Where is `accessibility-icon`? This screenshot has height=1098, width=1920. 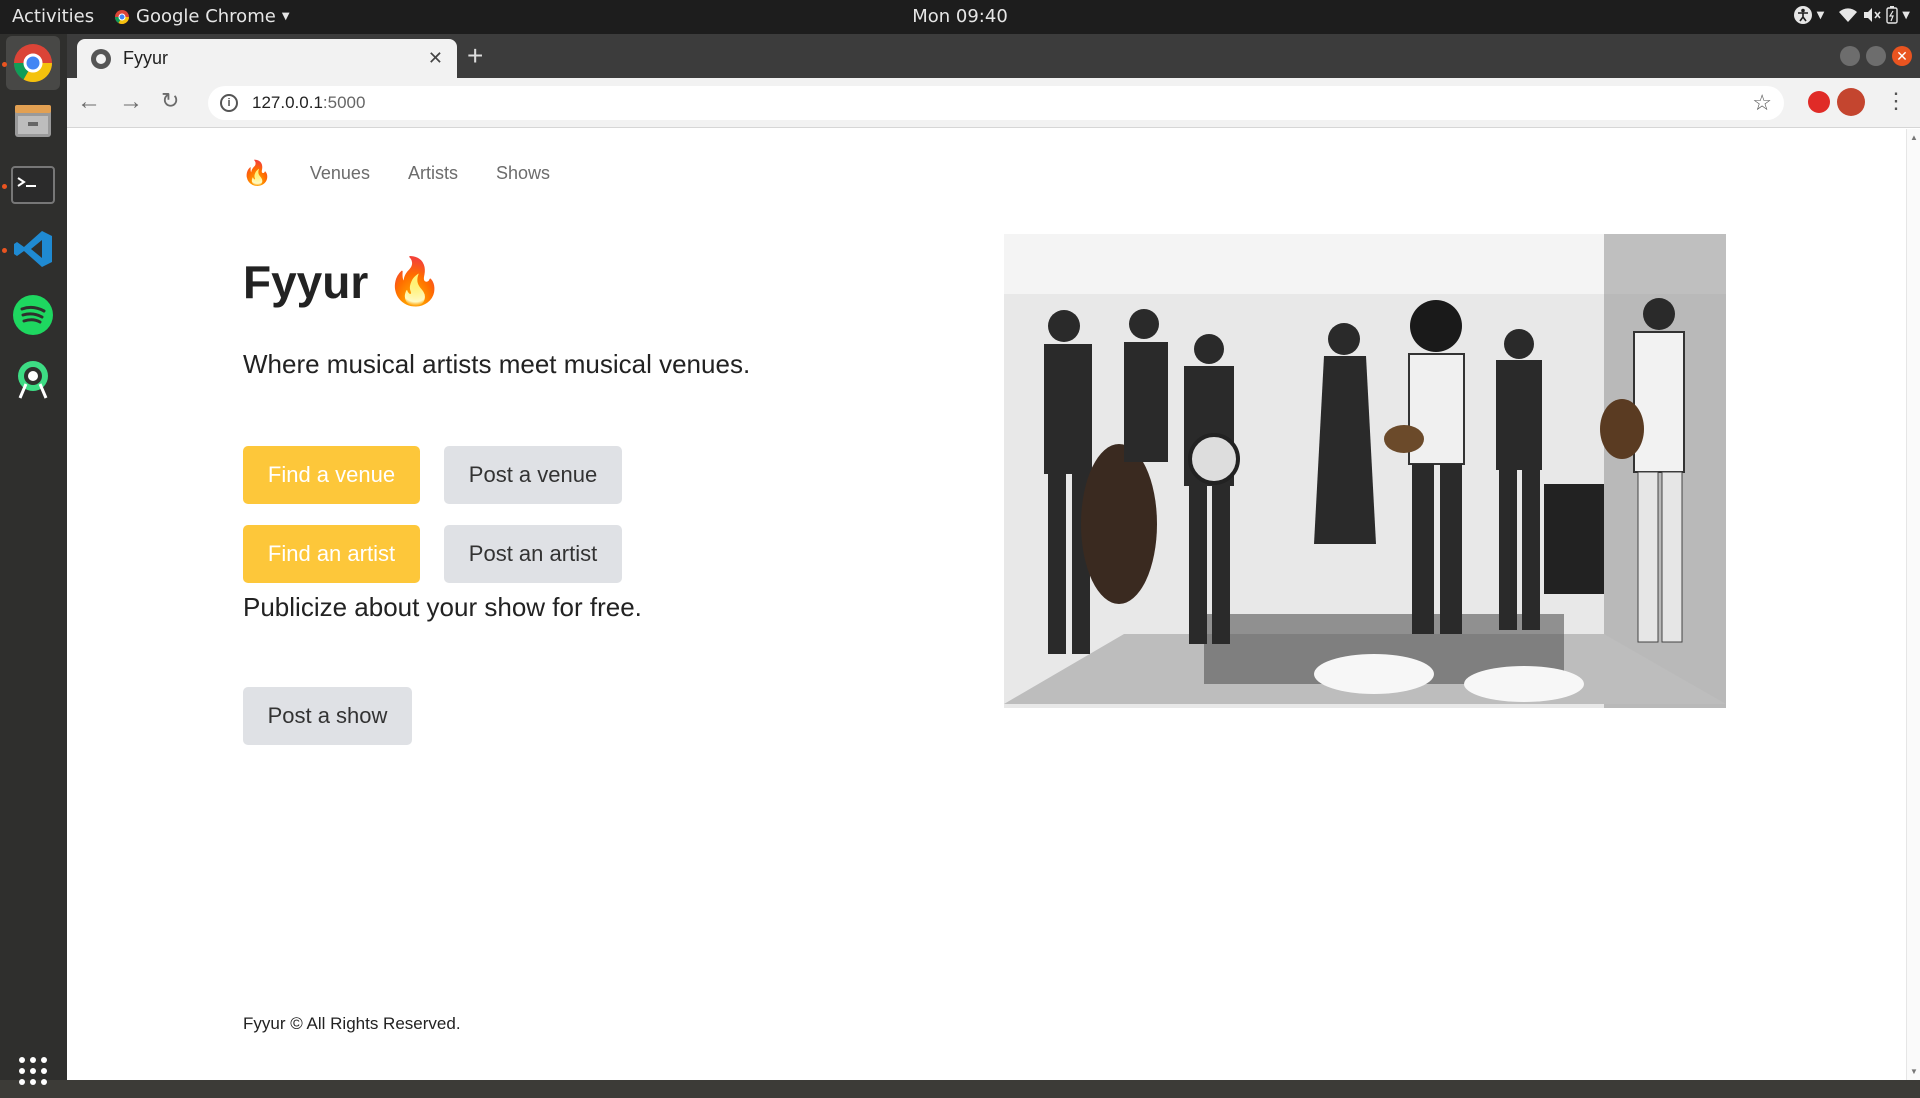
accessibility-icon is located at coordinates (1802, 15).